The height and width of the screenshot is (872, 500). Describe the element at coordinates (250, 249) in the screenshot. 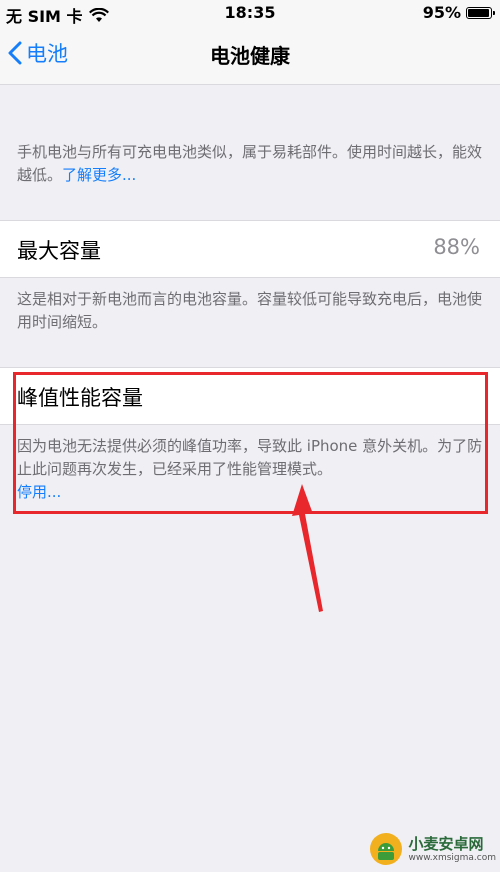

I see `max-capacity-row: 最大容量 88%` at that location.